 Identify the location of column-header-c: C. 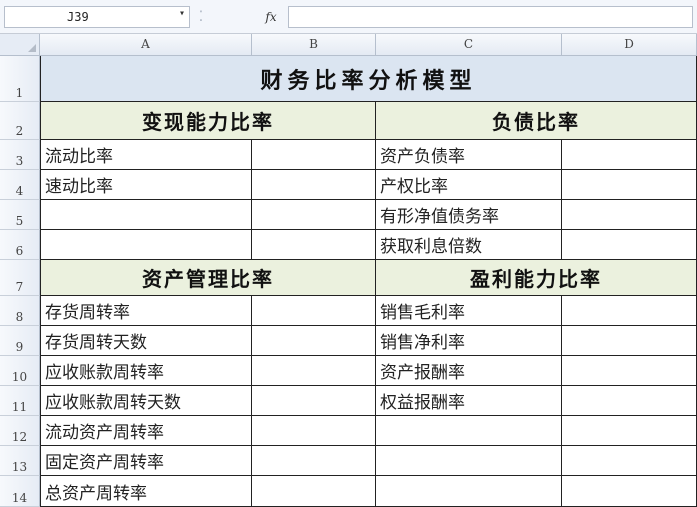
(469, 45).